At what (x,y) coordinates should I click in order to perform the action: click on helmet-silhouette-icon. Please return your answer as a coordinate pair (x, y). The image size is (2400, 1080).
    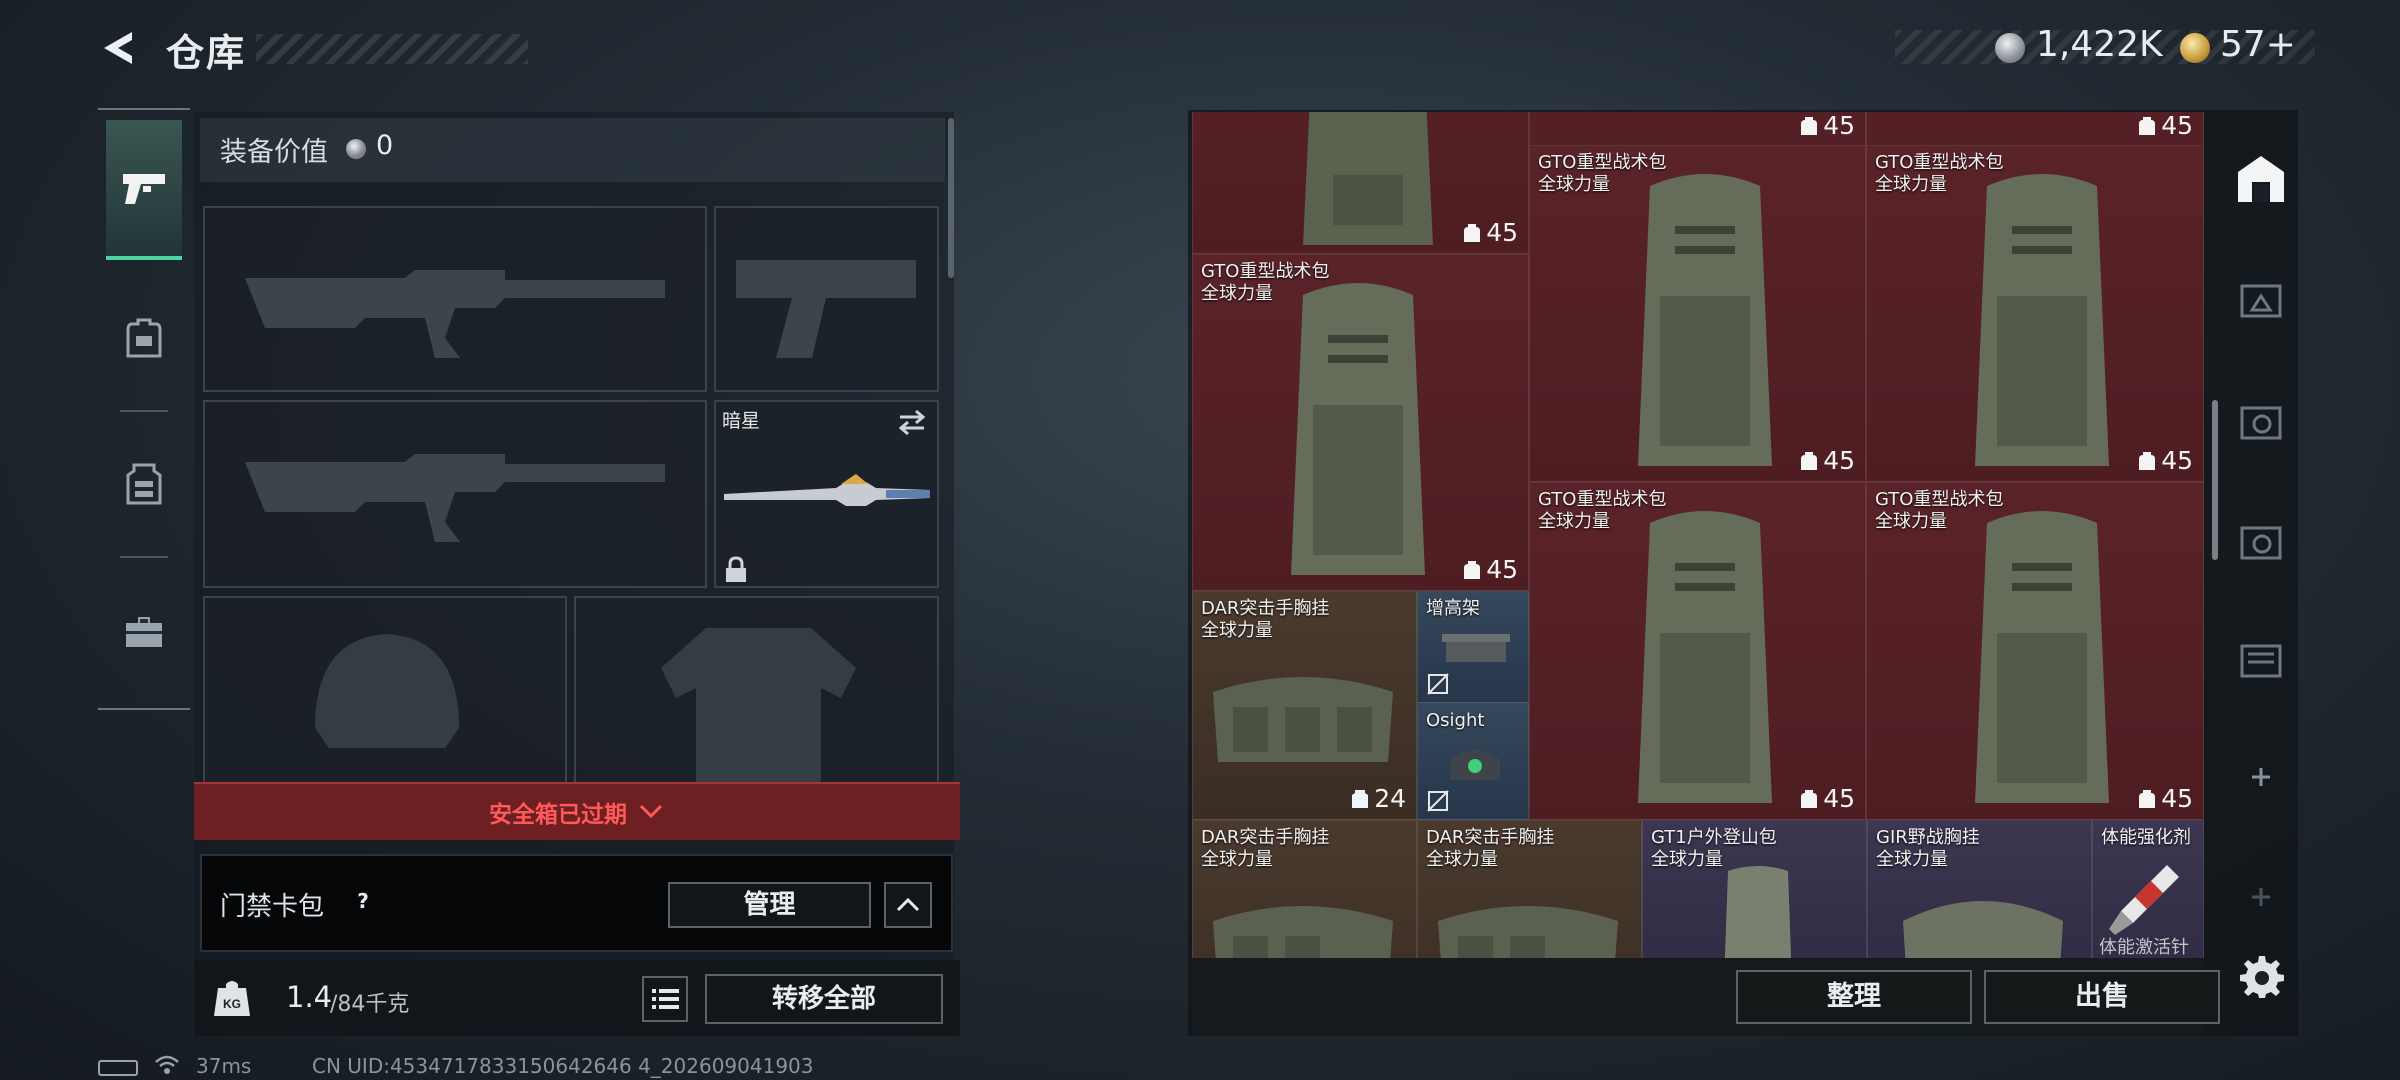
    Looking at the image, I should click on (387, 691).